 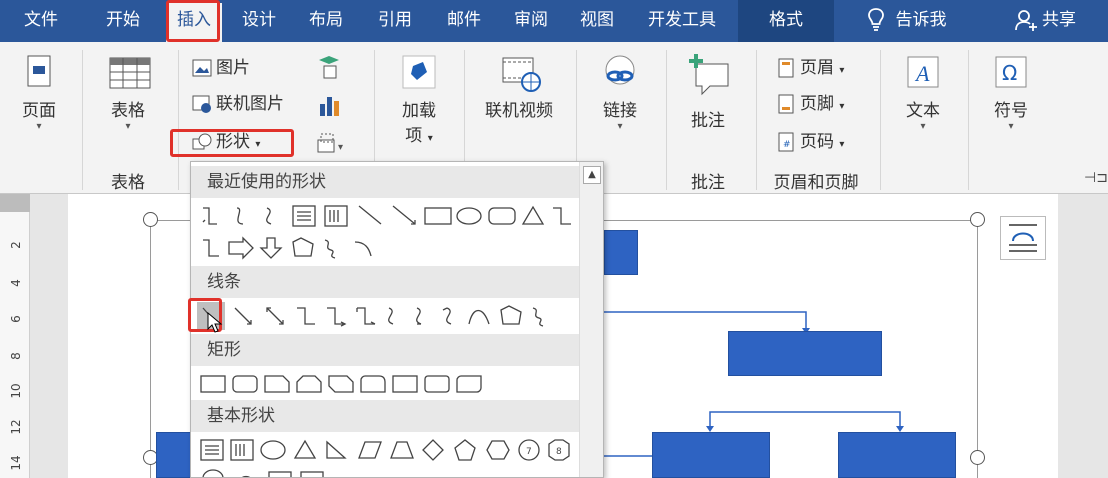 I want to click on online-video-button: 联机视频, so click(x=519, y=86).